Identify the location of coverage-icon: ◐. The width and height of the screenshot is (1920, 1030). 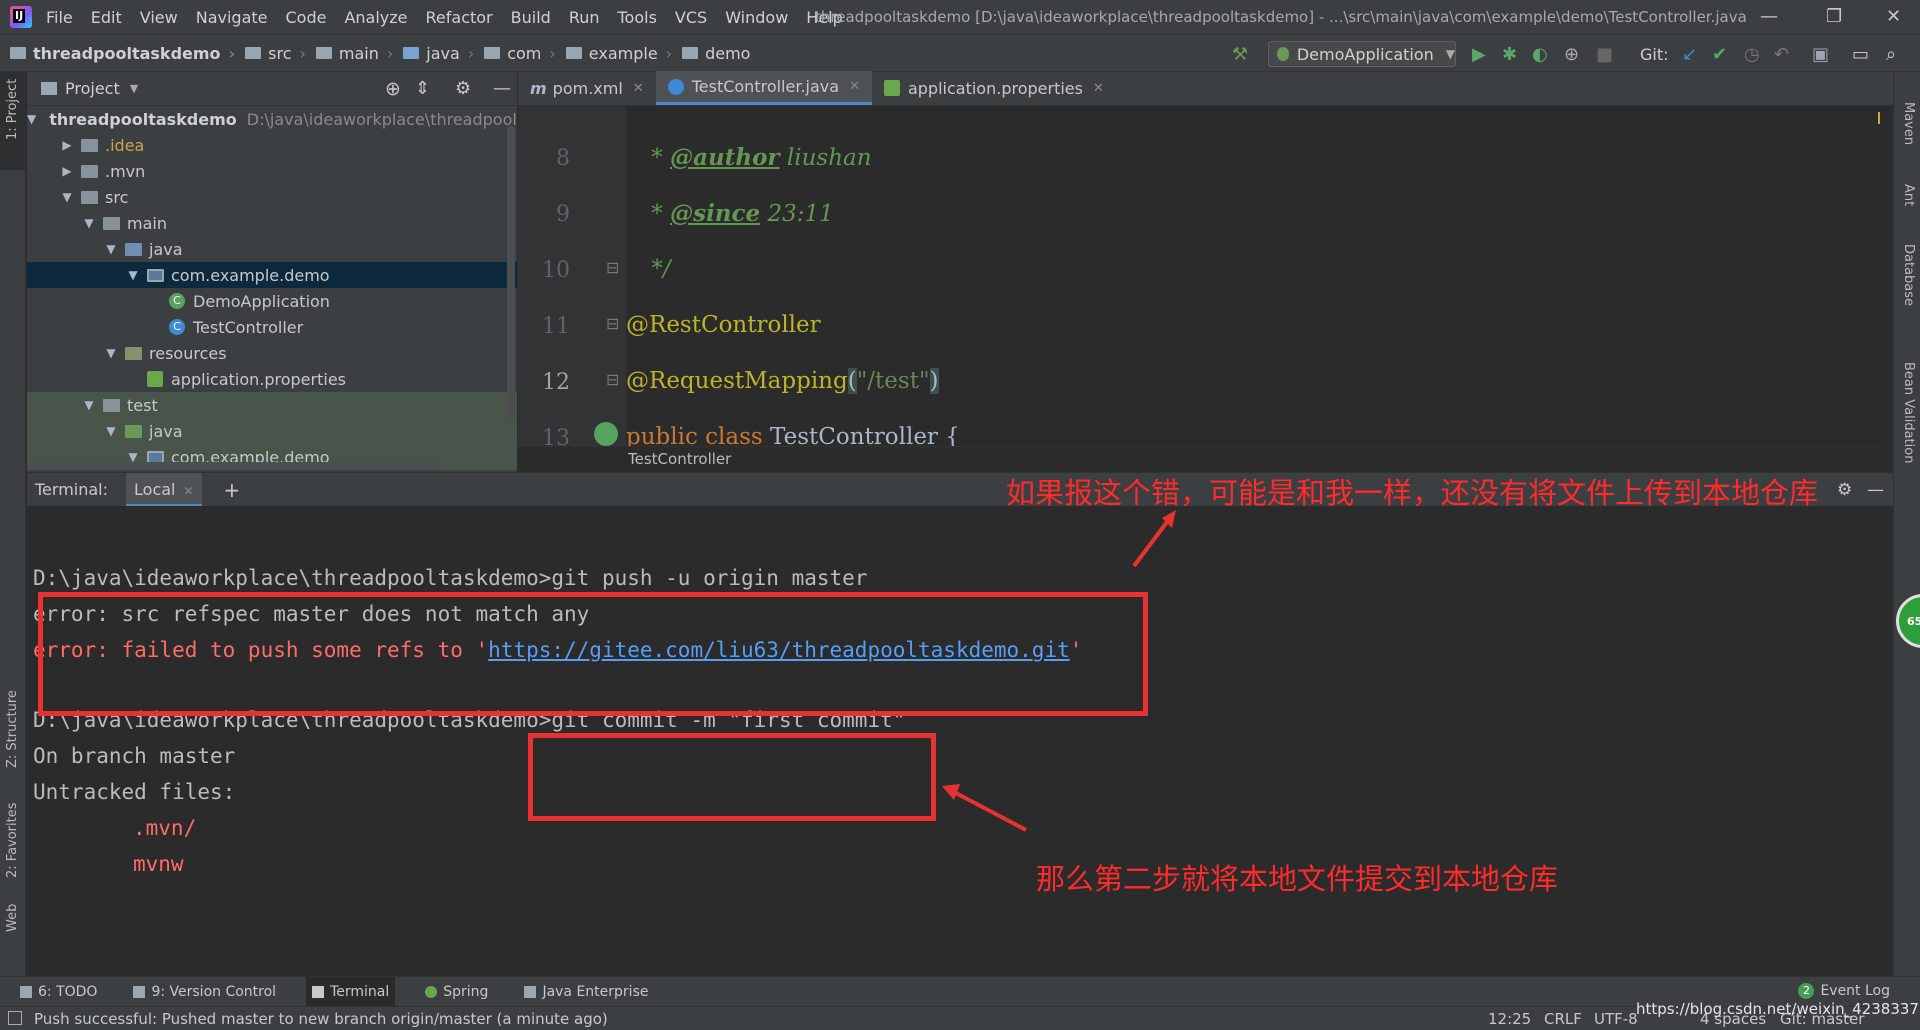
(1540, 54).